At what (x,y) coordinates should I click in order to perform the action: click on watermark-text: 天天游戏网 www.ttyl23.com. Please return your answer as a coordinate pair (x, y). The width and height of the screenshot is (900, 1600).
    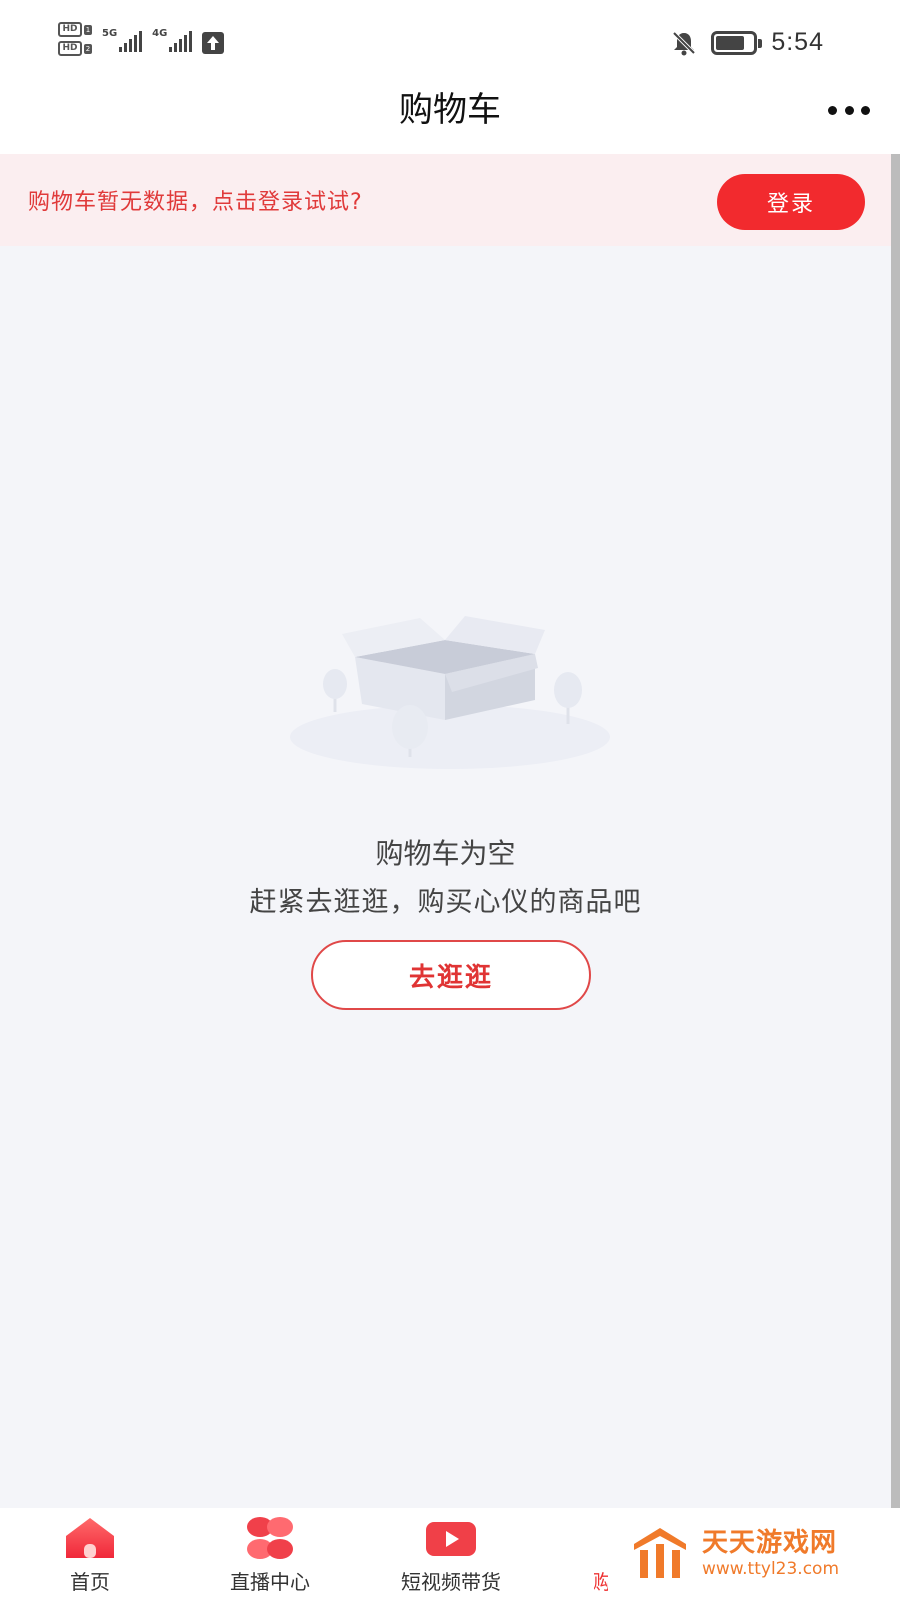
    Looking at the image, I should click on (770, 1554).